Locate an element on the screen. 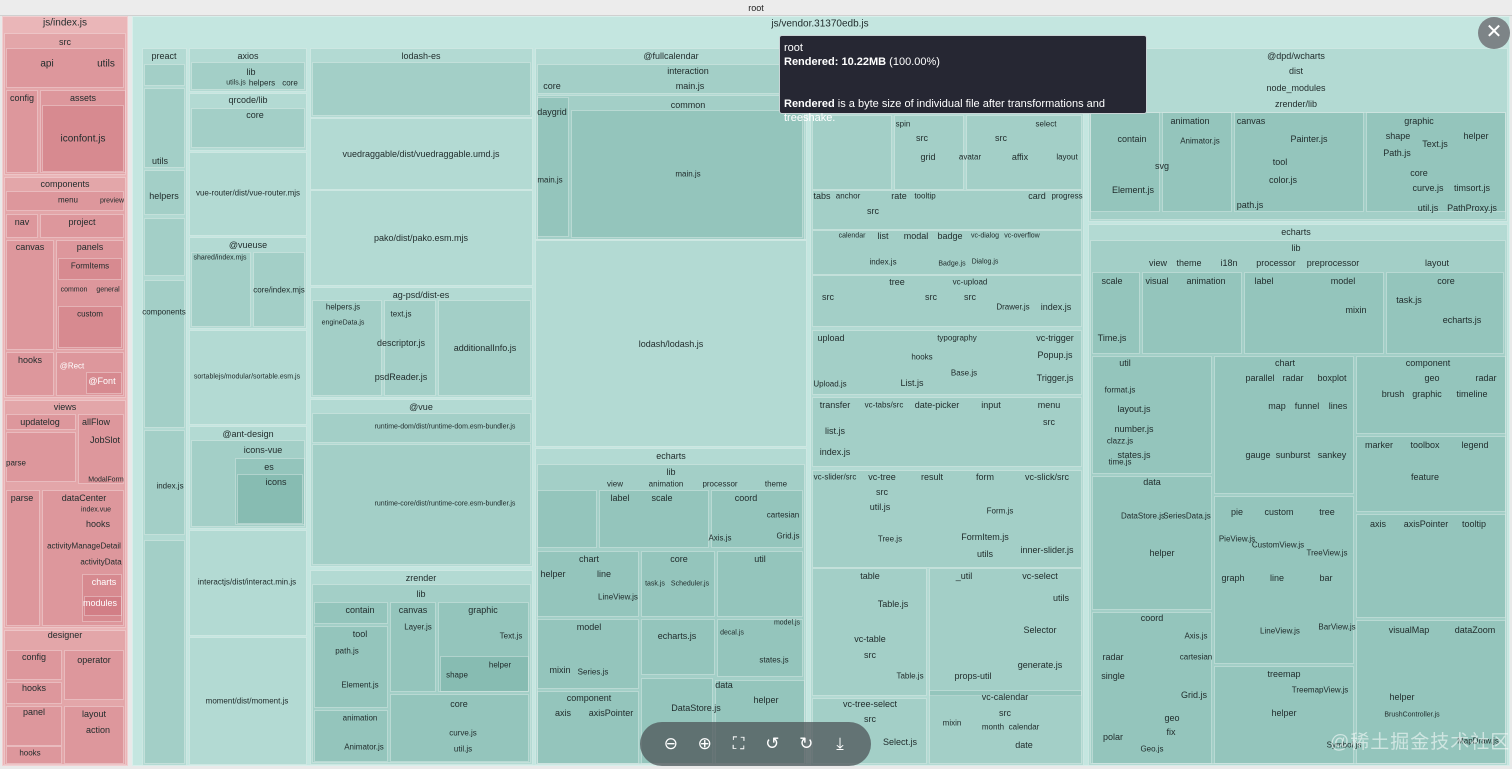 The width and height of the screenshot is (1512, 769). treemap-node-label: @dpd/wcharts is located at coordinates (1296, 56).